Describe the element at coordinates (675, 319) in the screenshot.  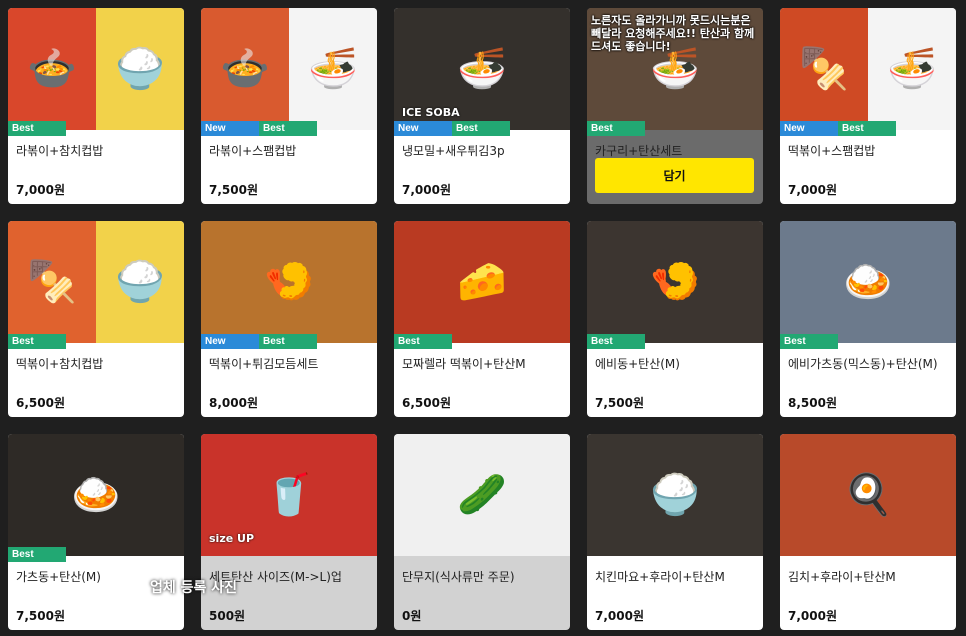
I see `menu-item-card: 🍤 Best 에비동+탄산(M) 7,500원` at that location.